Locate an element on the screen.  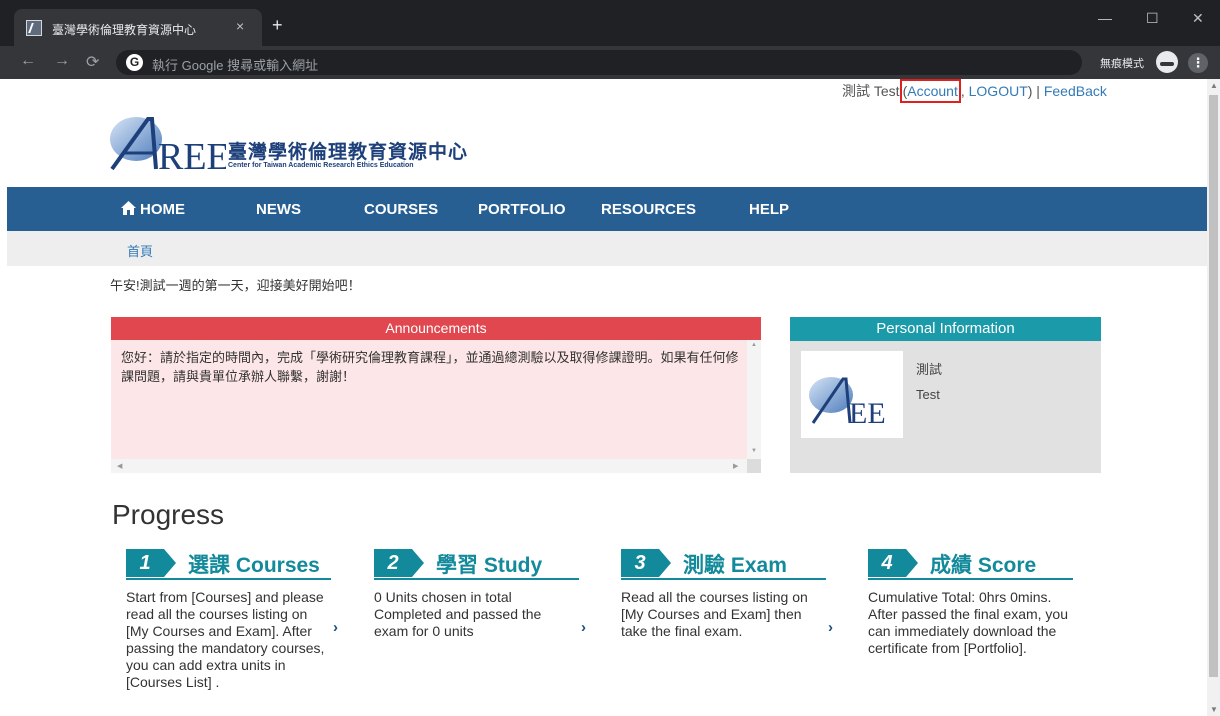
user-name-zh: 測試 is located at coordinates (929, 369).